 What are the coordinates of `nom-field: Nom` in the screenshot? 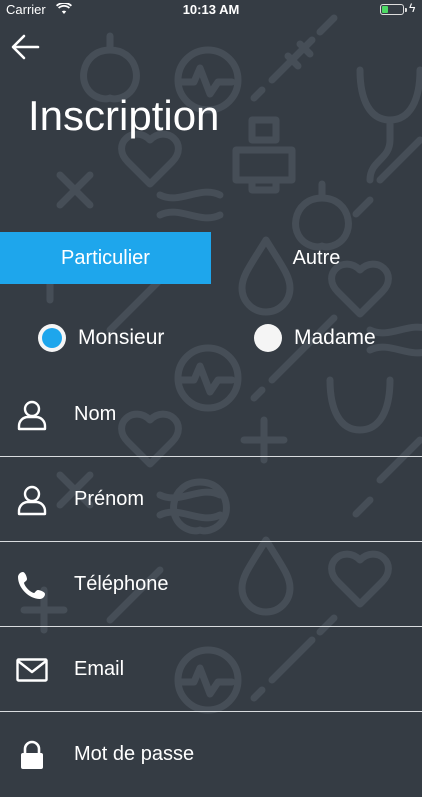 It's located at (211, 415).